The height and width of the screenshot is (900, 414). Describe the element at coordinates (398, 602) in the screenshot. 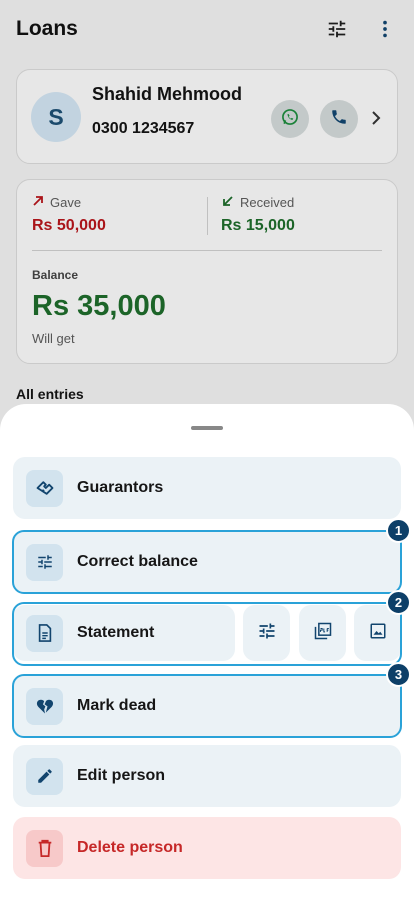

I see `step-badge: 2` at that location.